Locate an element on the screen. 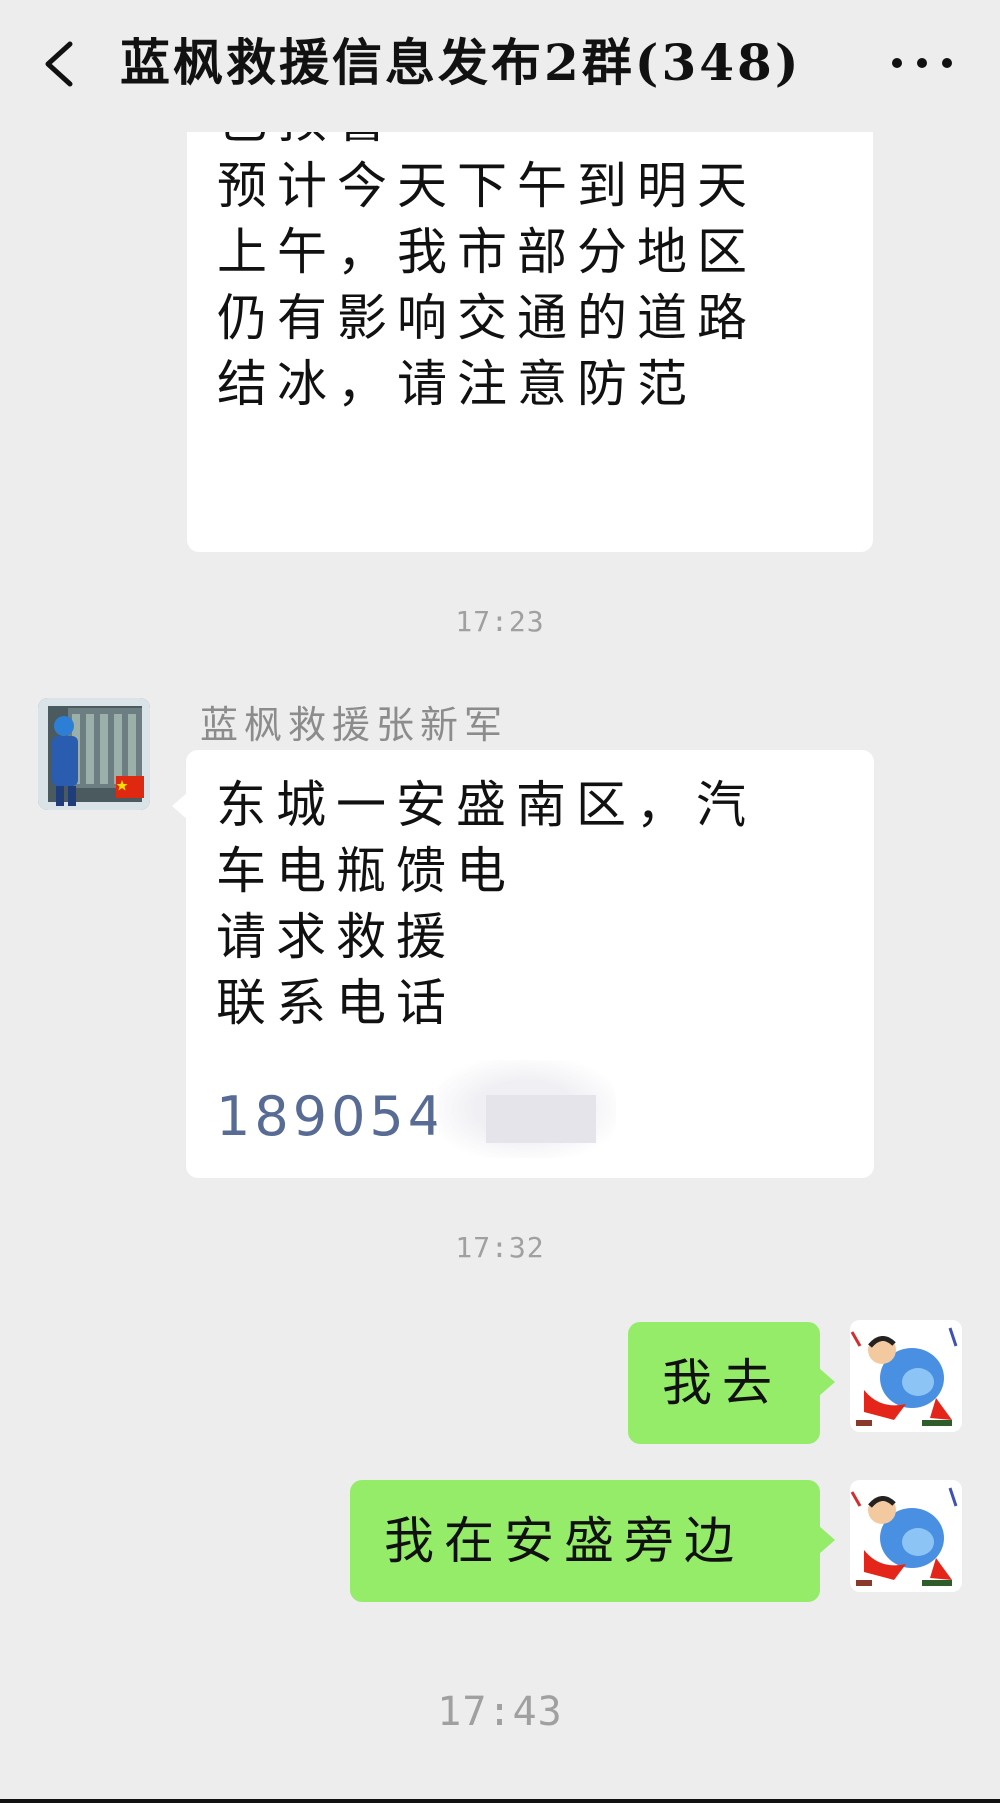 The height and width of the screenshot is (1803, 1000). chevron-left-icon is located at coordinates (60, 64).